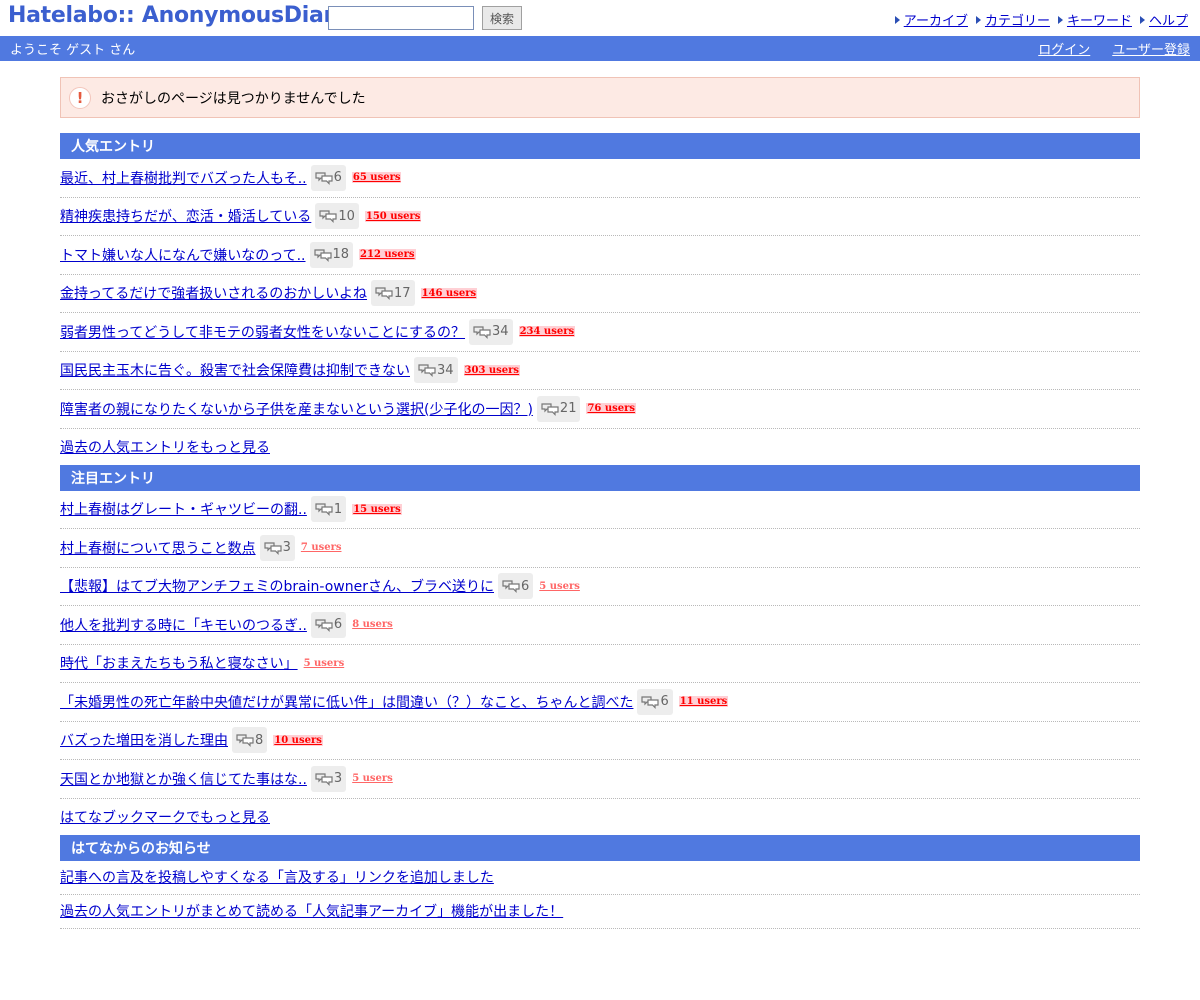  Describe the element at coordinates (144, 740) in the screenshot. I see `entry-title-link: バズった増田を消した理由` at that location.